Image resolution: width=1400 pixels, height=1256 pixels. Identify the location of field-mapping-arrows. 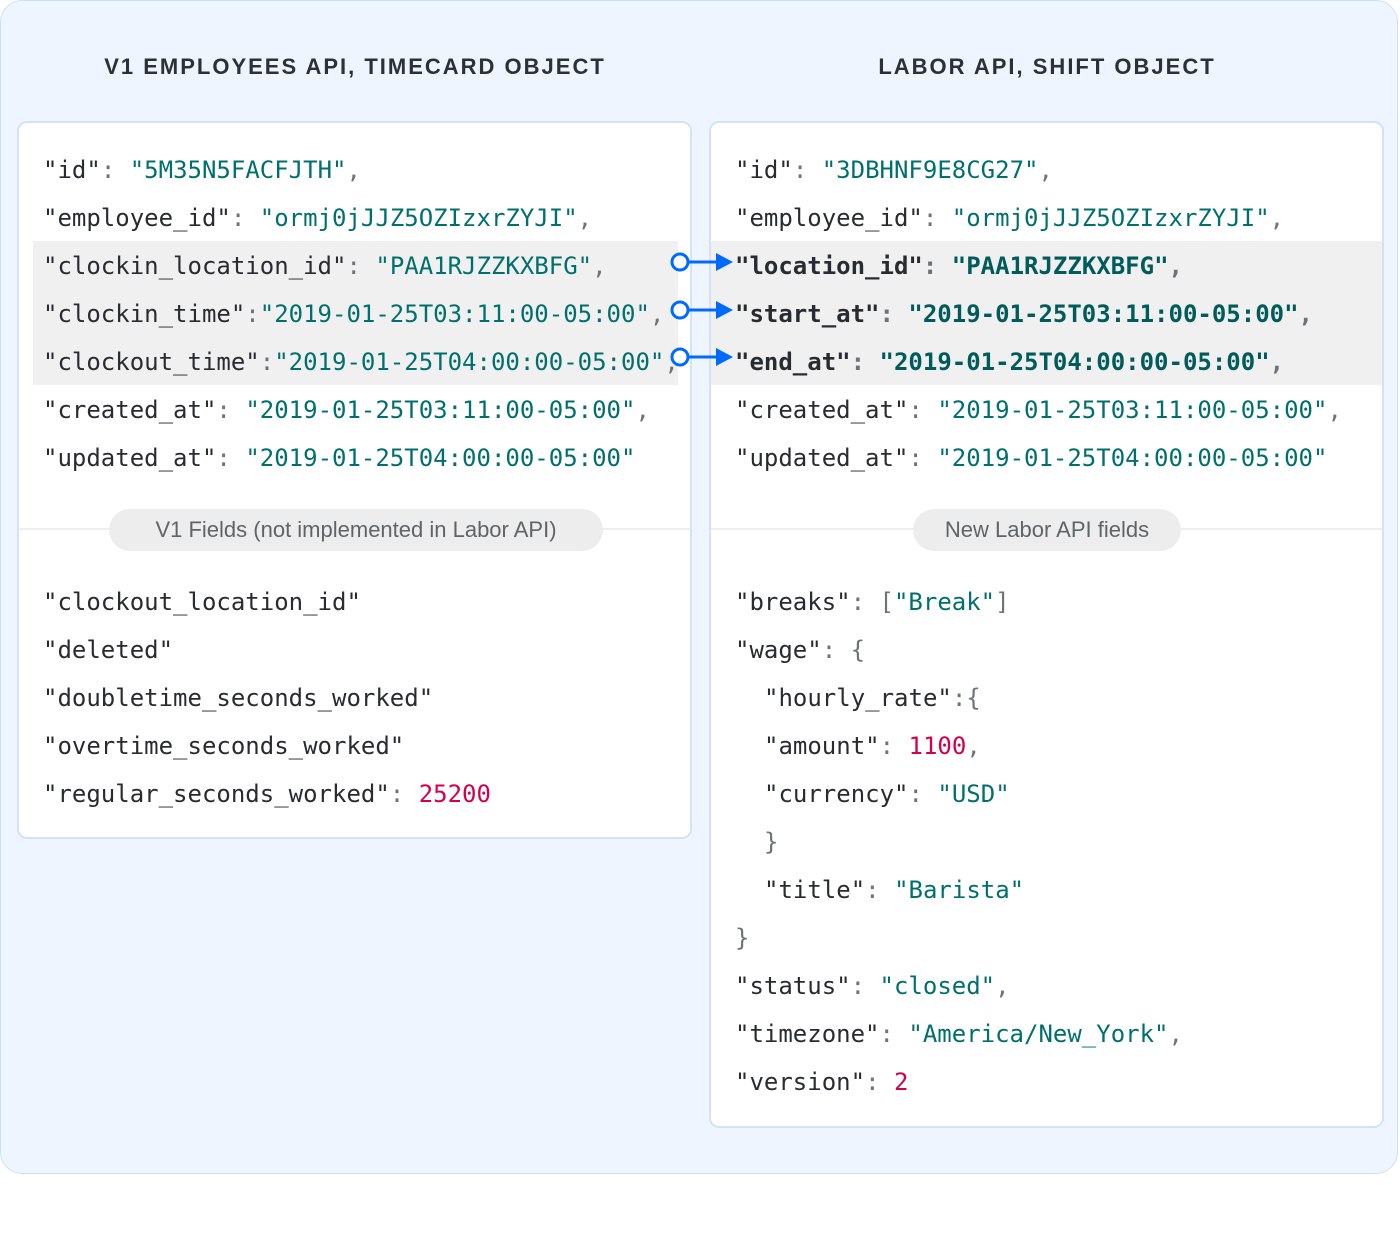
(701, 309).